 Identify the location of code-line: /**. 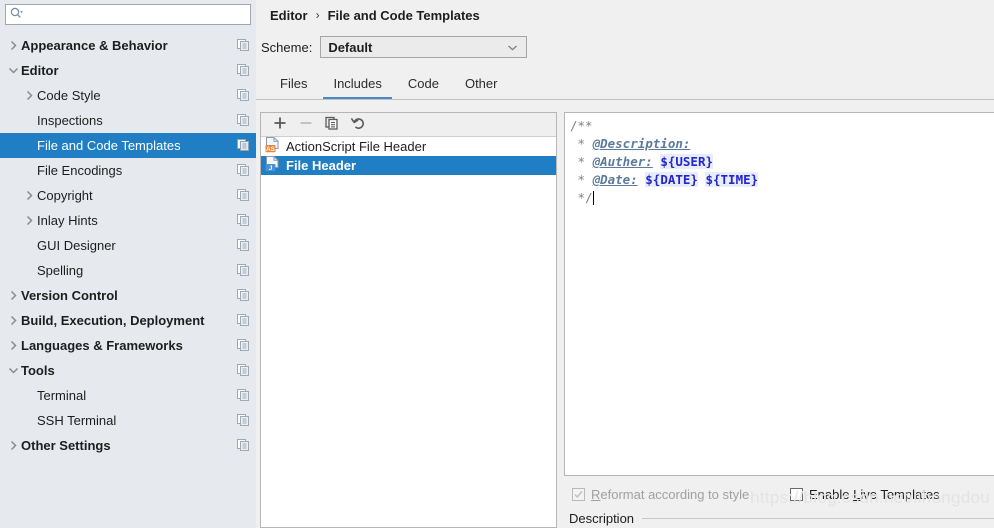
(782, 126).